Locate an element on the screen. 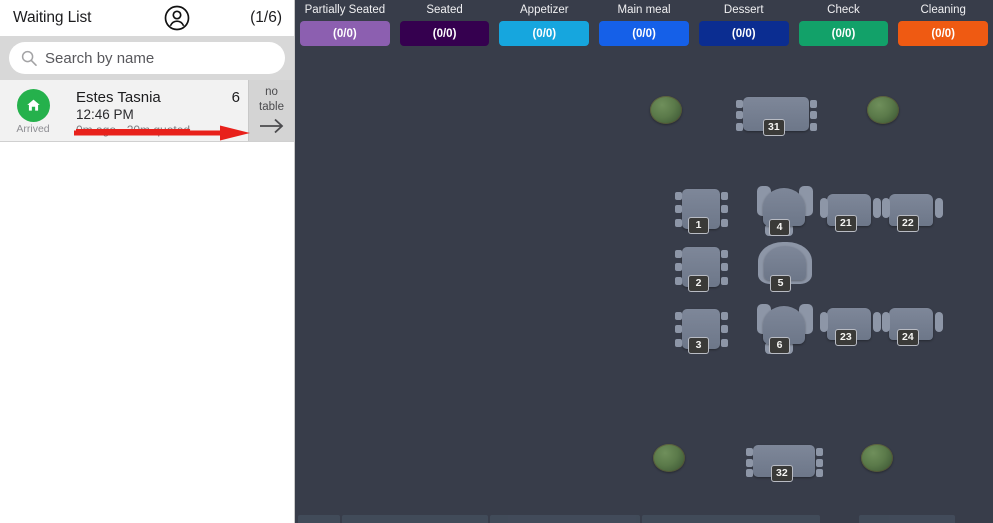 The height and width of the screenshot is (523, 993). assign-table-button: no table is located at coordinates (271, 110).